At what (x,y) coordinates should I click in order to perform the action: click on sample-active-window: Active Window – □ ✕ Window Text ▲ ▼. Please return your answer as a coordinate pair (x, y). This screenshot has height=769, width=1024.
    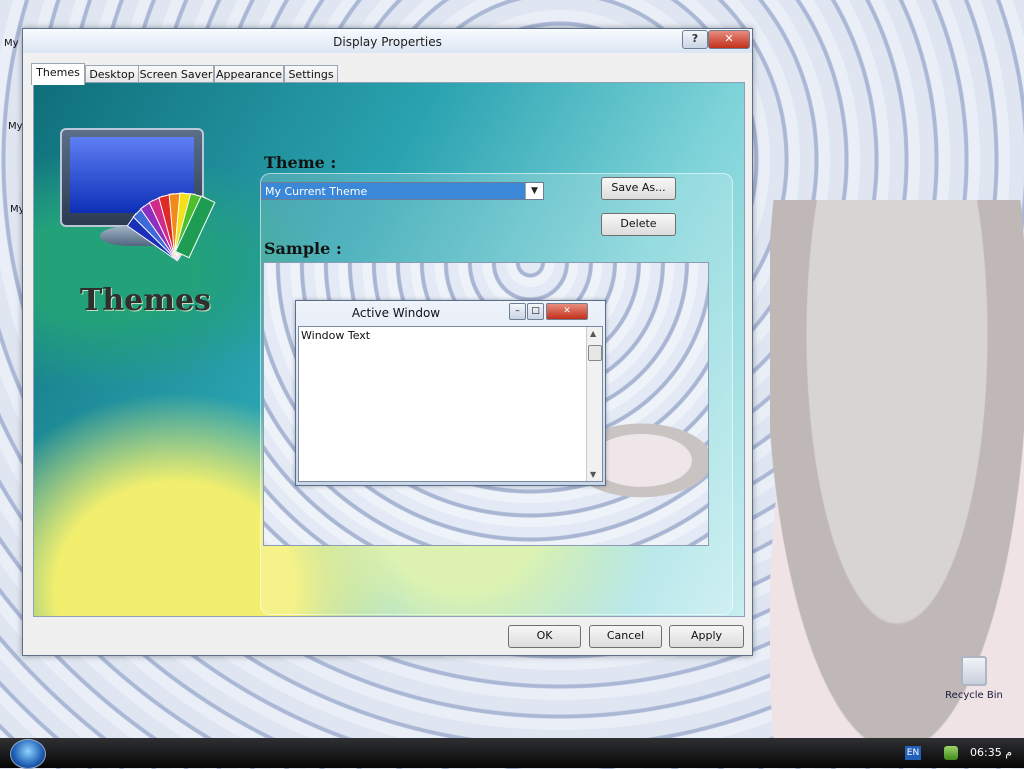
    Looking at the image, I should click on (450, 393).